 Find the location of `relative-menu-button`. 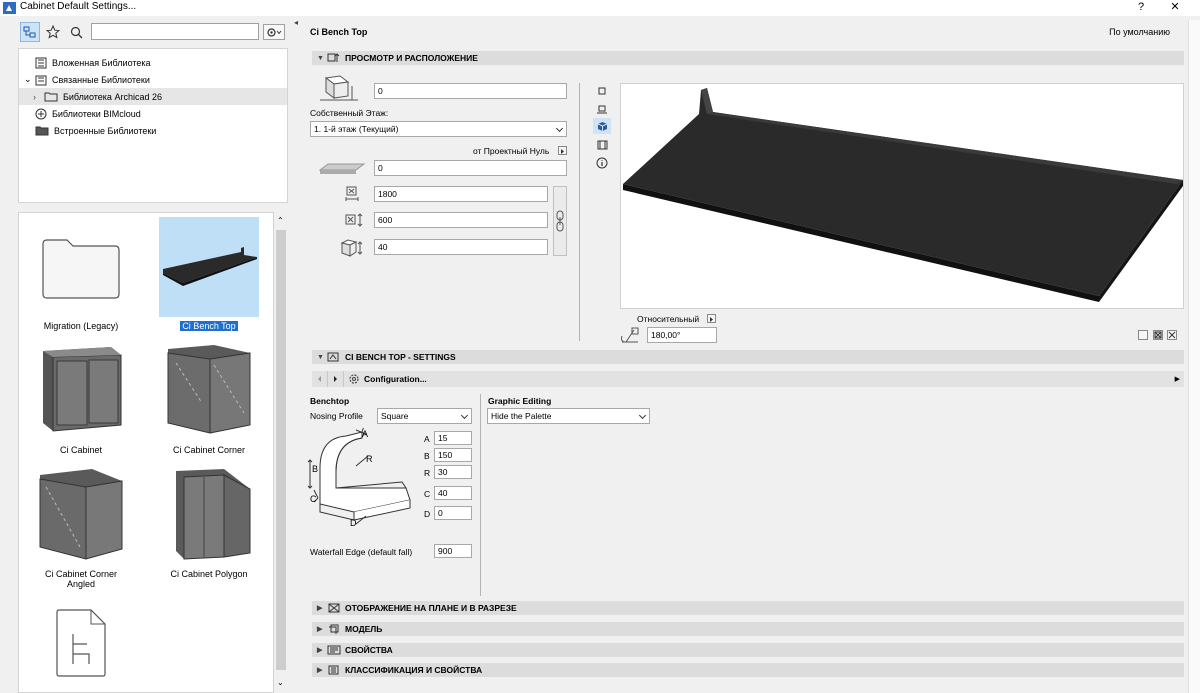

relative-menu-button is located at coordinates (711, 318).